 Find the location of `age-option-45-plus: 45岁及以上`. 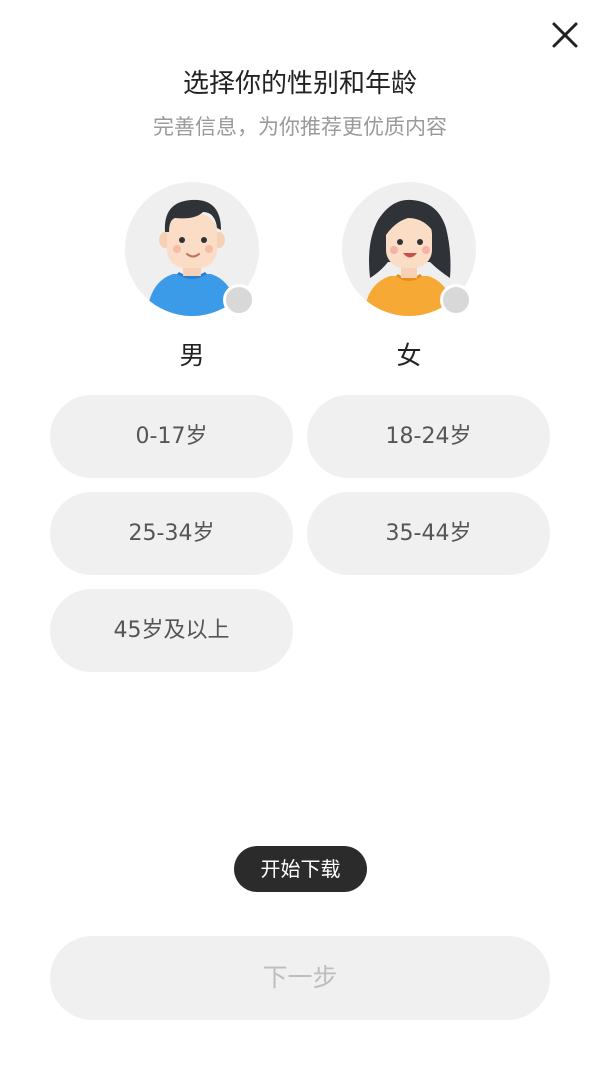

age-option-45-plus: 45岁及以上 is located at coordinates (171, 630).